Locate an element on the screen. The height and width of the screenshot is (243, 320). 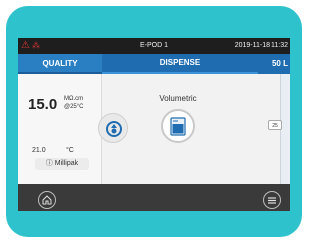
reference-temp: @25°C is located at coordinates (74, 107).